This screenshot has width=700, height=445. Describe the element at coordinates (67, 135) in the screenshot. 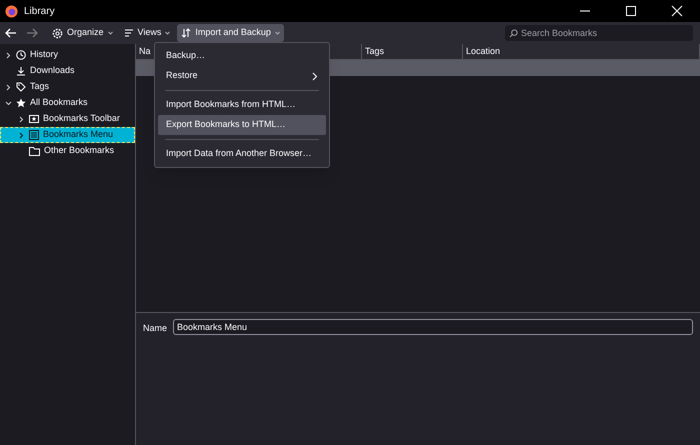

I see `tree-item: Bookmarks Menu` at that location.